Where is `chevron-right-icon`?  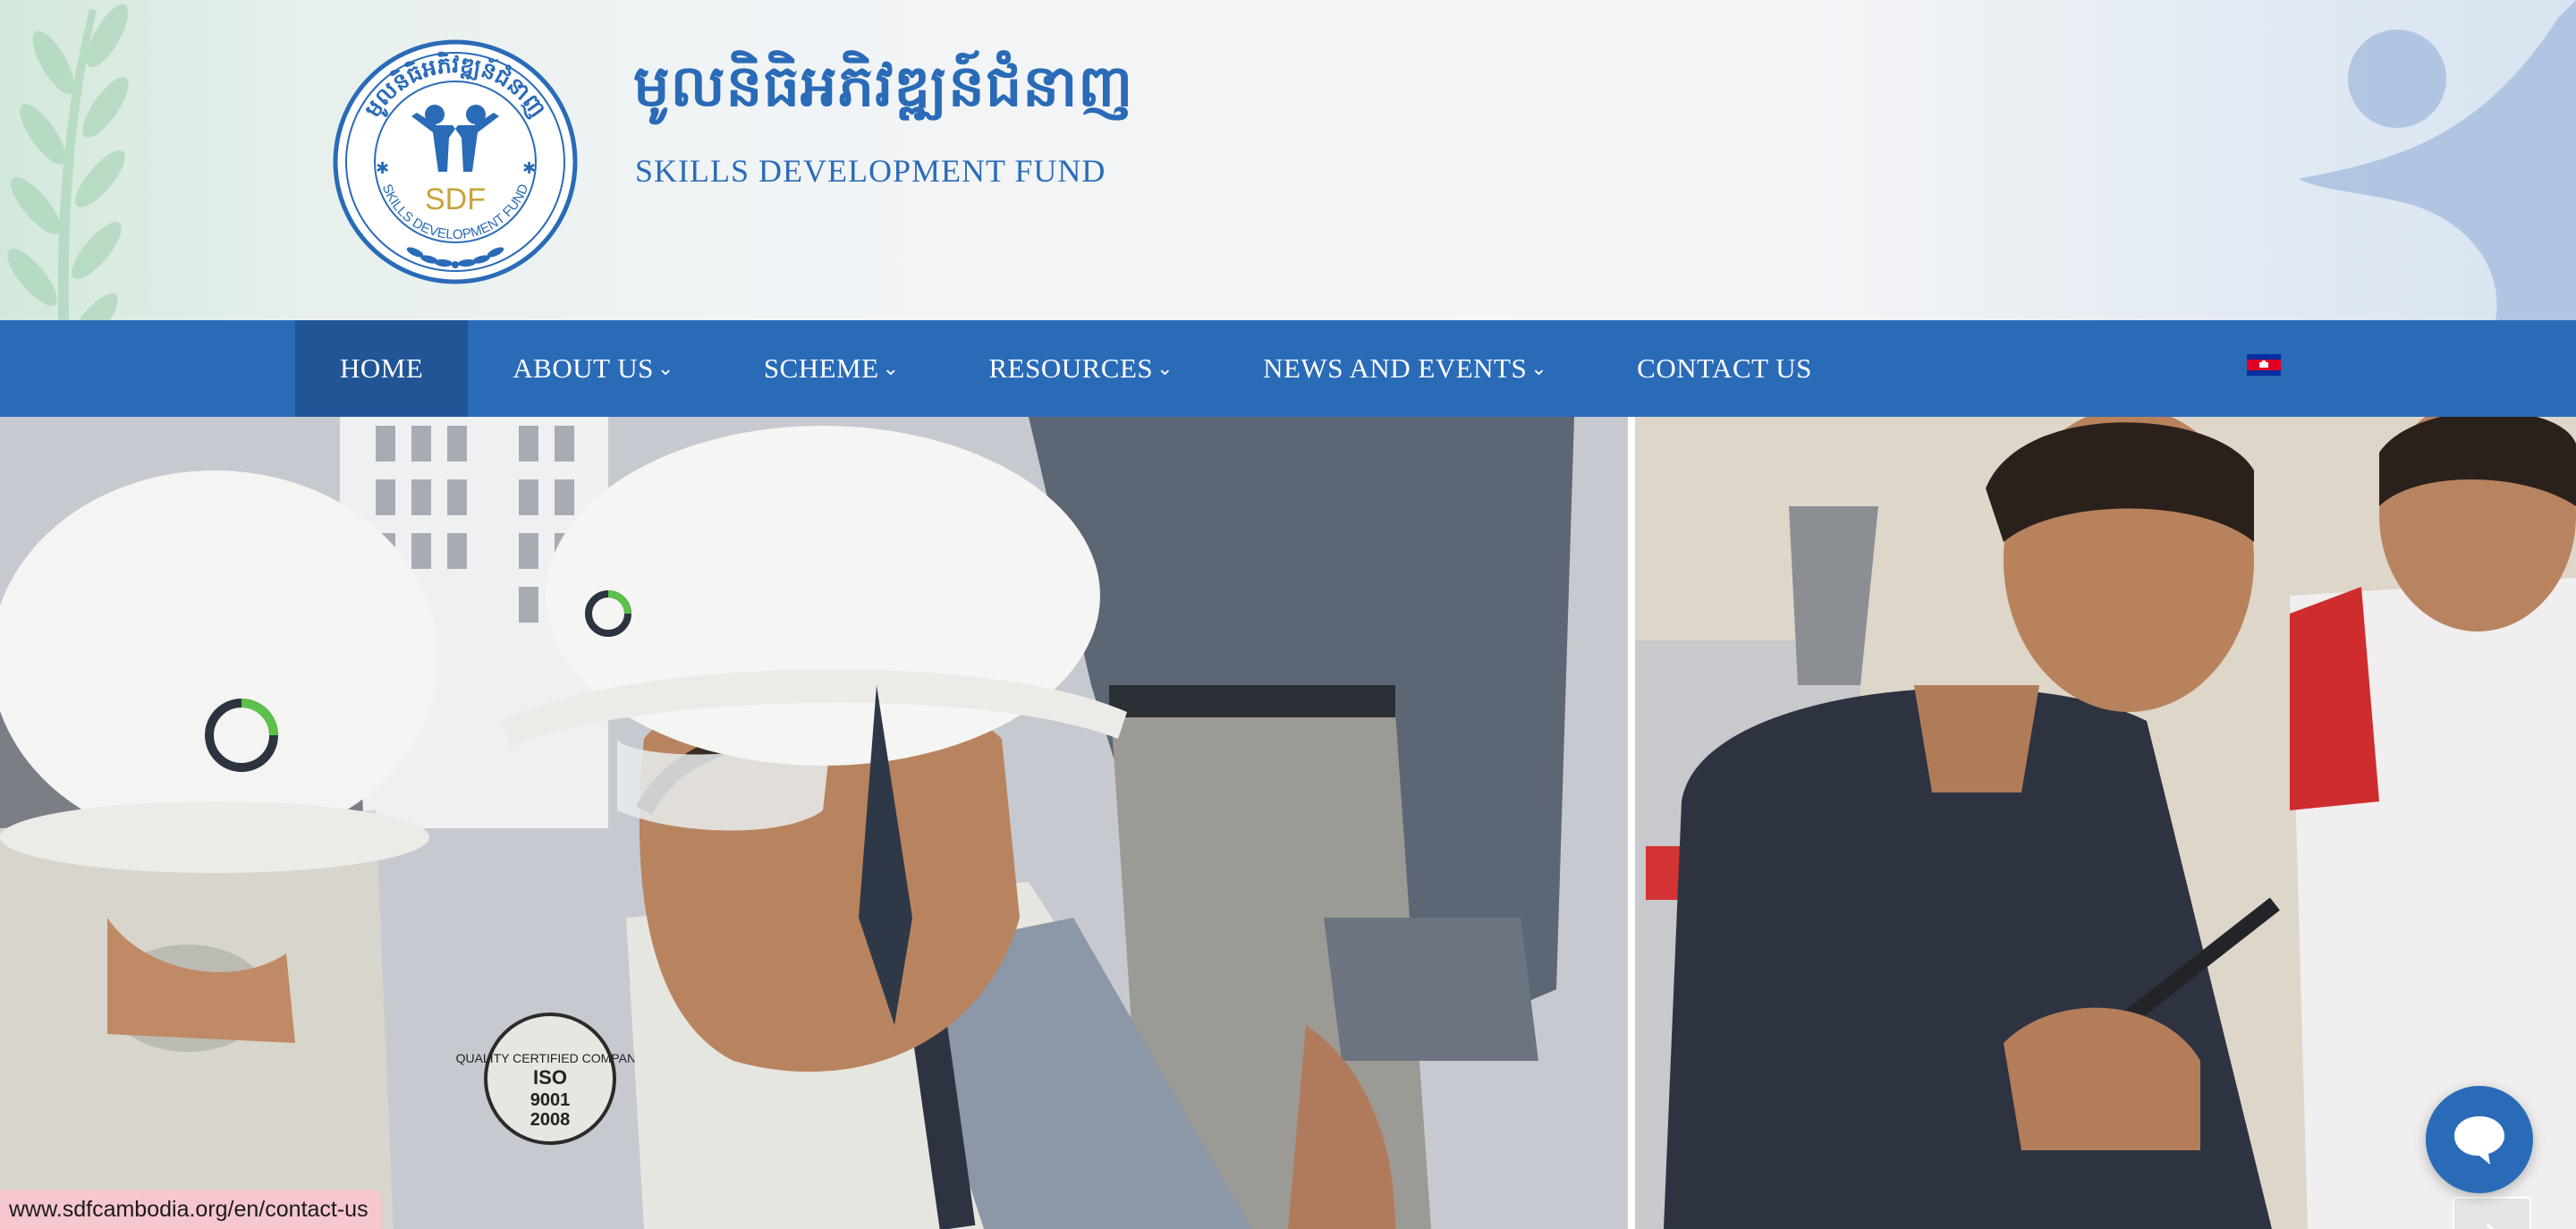 chevron-right-icon is located at coordinates (2490, 1226).